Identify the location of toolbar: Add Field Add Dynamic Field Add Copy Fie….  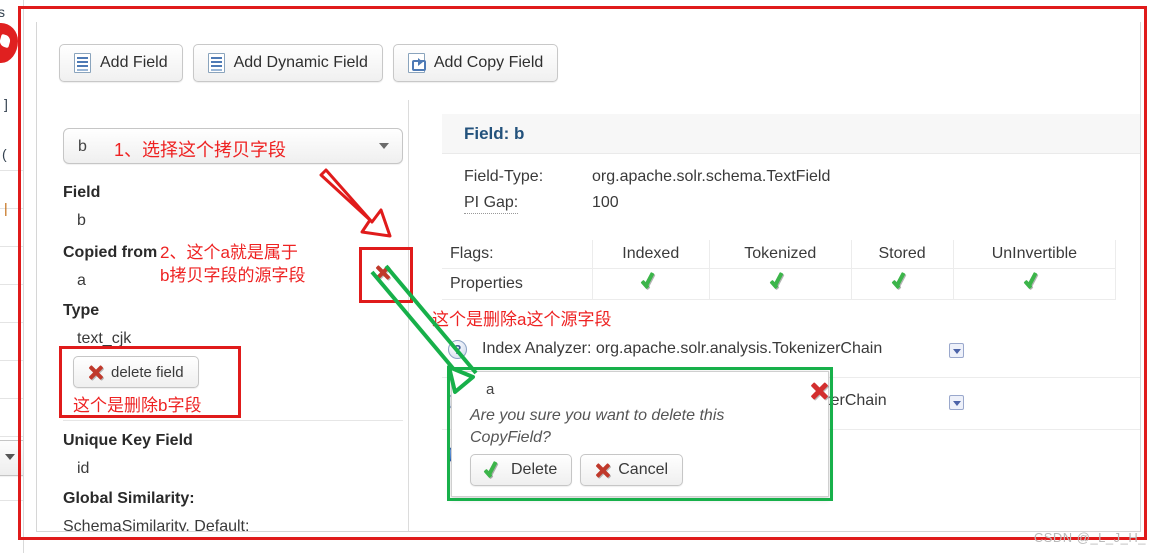
(309, 63).